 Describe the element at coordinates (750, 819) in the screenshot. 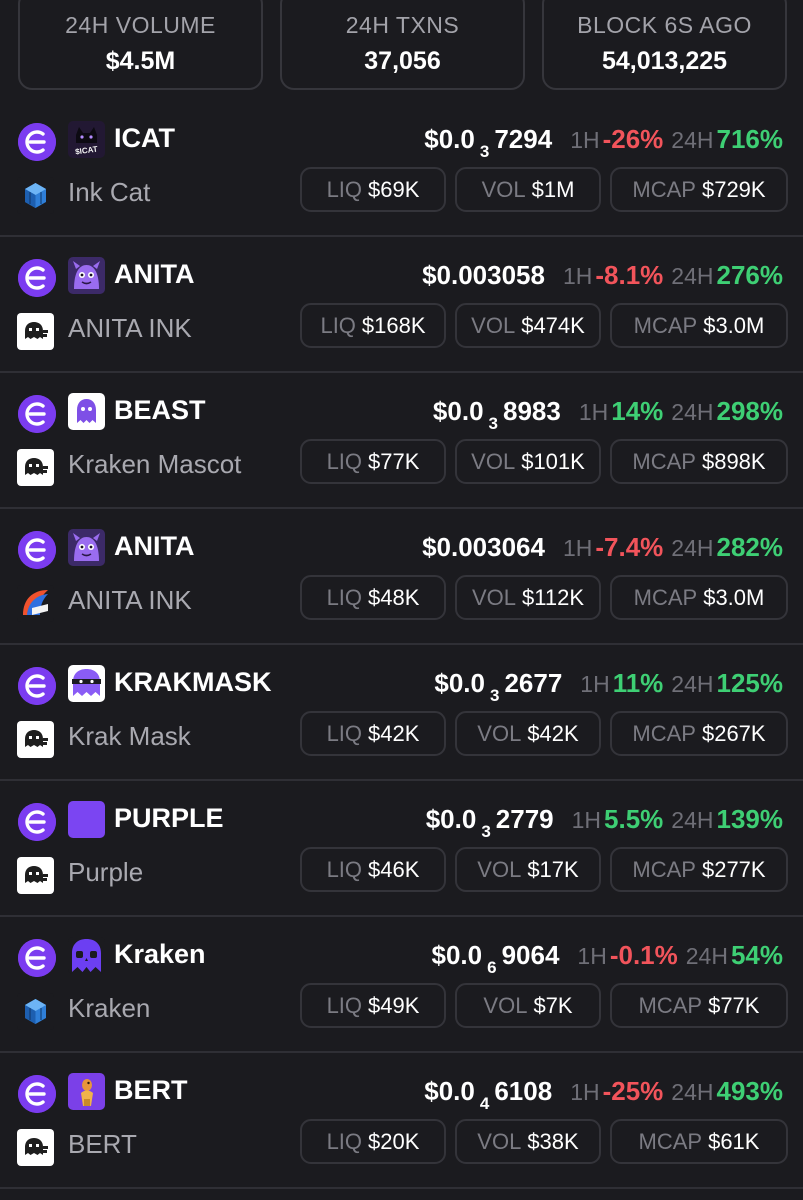

I see `change-24h-value: 139%` at that location.